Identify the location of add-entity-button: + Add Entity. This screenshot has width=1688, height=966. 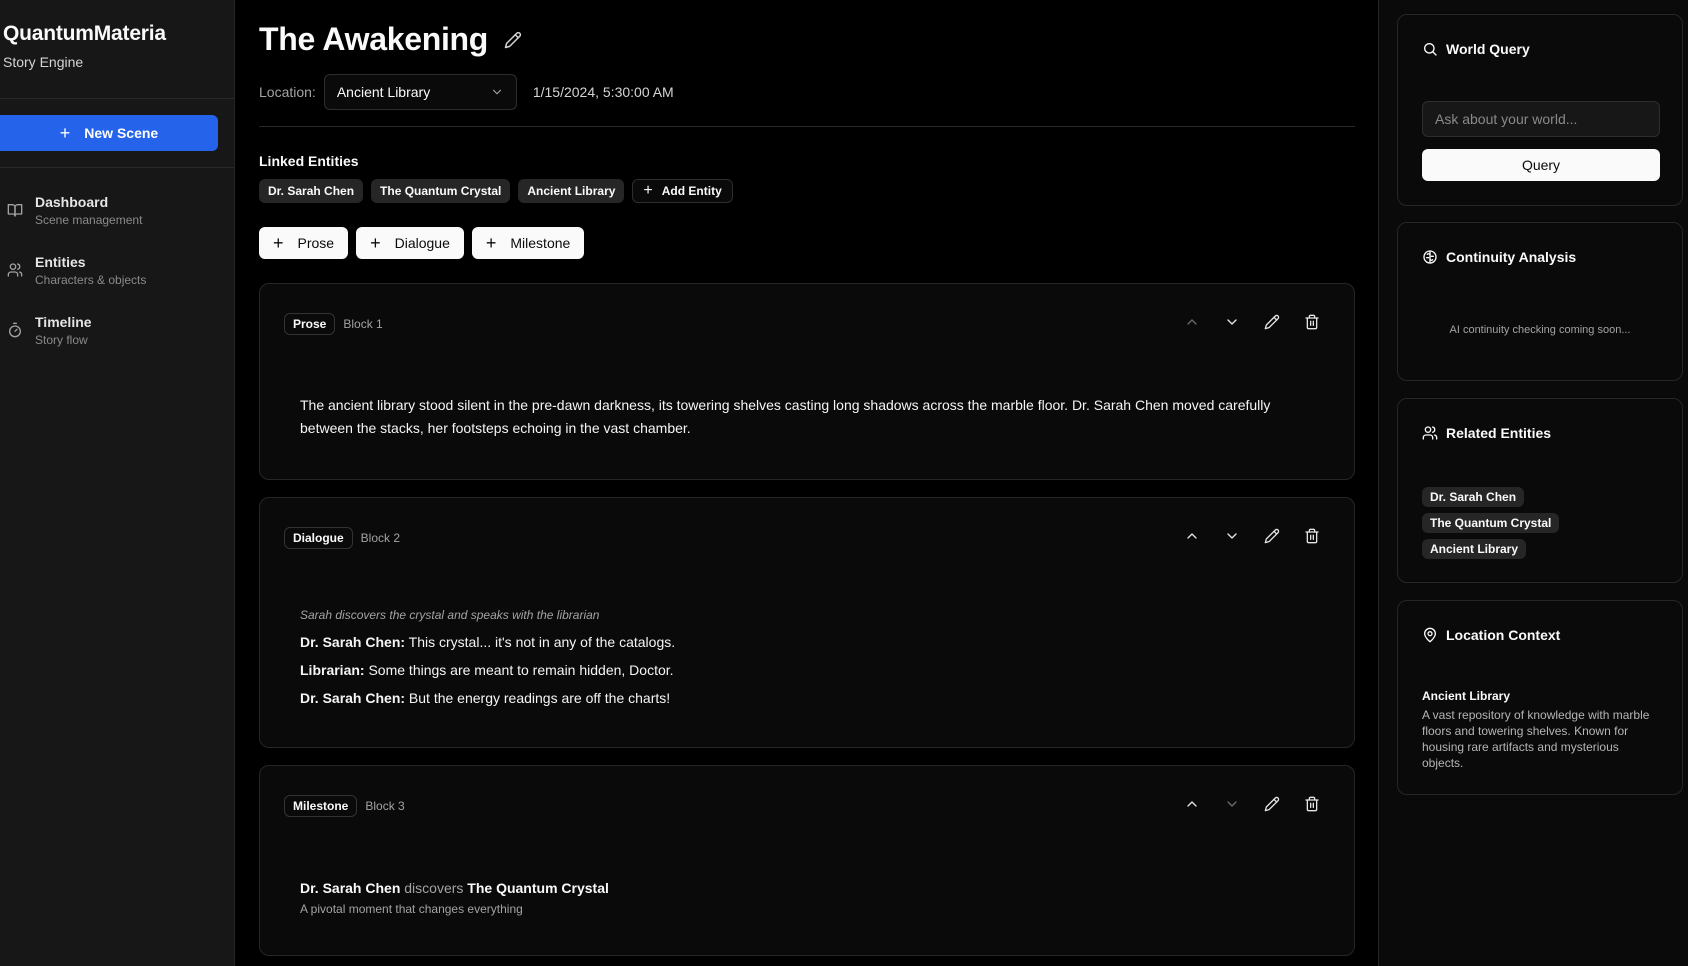
(682, 191).